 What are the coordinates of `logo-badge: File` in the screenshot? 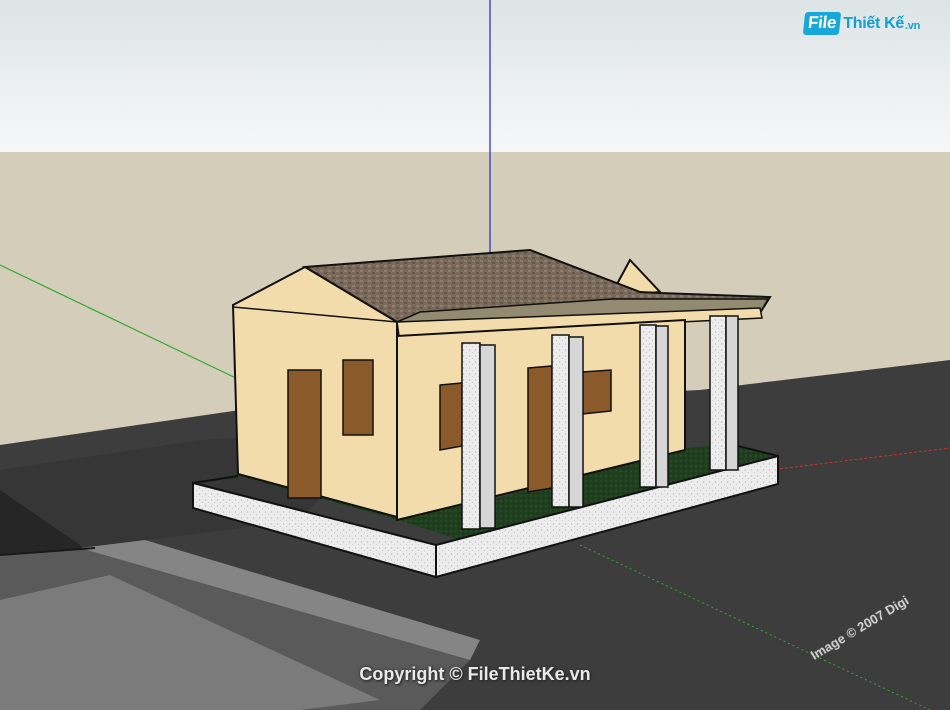 It's located at (822, 23).